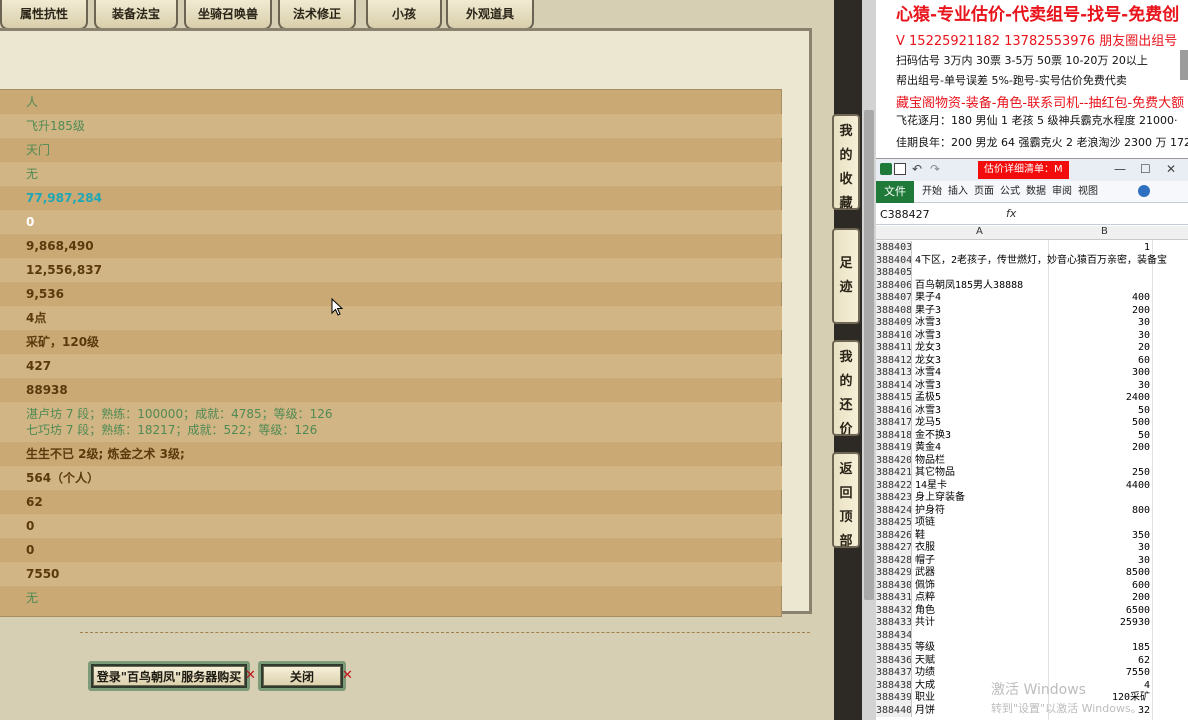  Describe the element at coordinates (1011, 213) in the screenshot. I see `fx-icon: fx` at that location.